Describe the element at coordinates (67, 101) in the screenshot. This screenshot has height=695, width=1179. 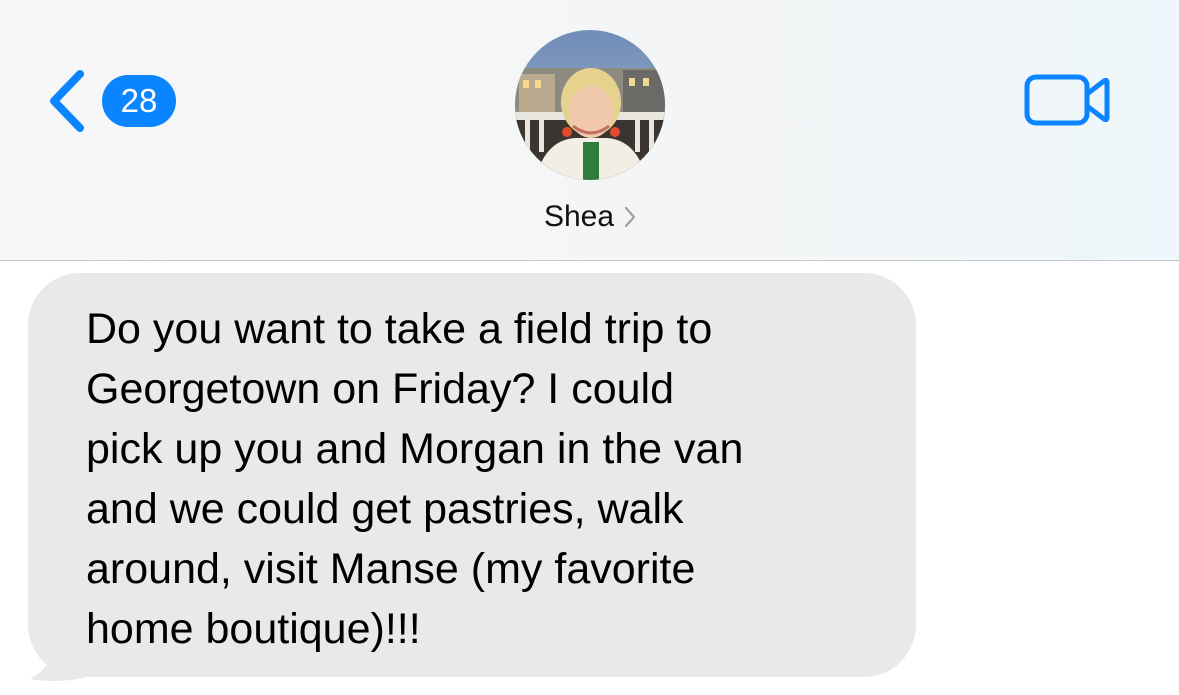
I see `chevron-left-icon` at that location.